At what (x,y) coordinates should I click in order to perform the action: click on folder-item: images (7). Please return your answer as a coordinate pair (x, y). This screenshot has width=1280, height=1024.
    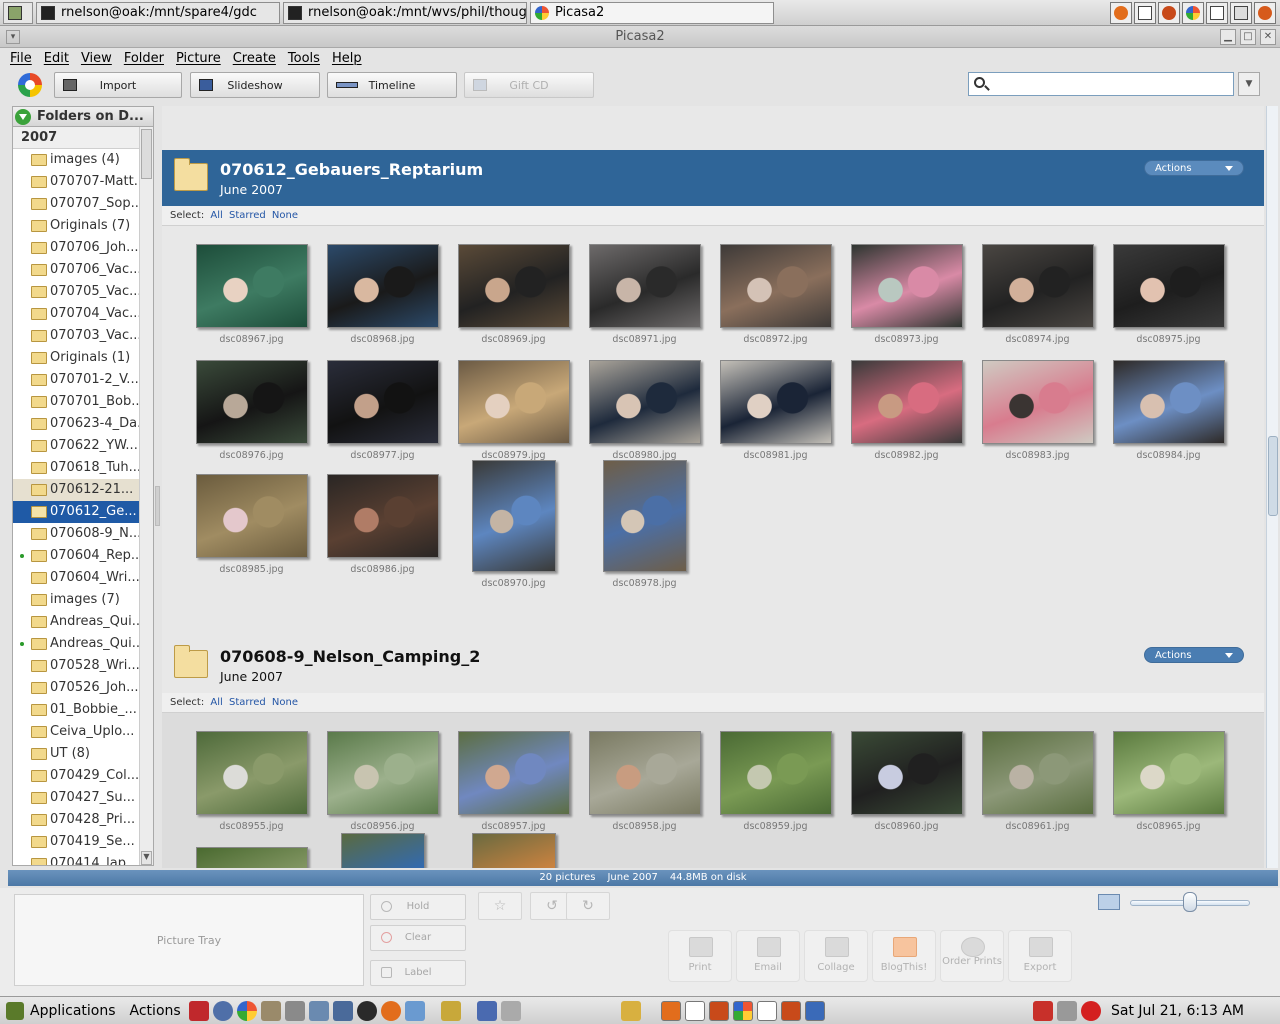
    Looking at the image, I should click on (76, 600).